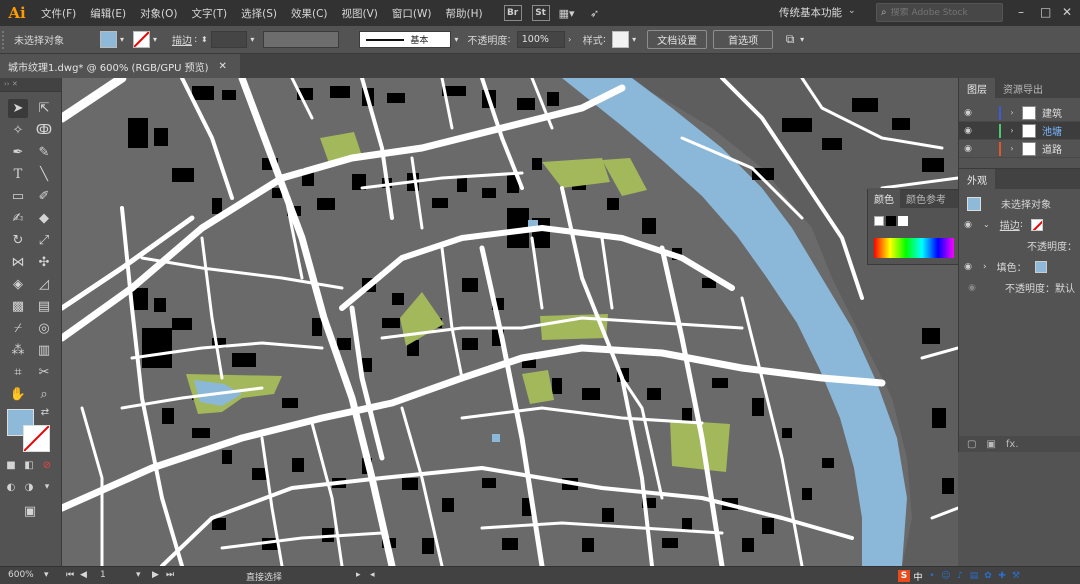 Image resolution: width=1080 pixels, height=584 pixels. Describe the element at coordinates (988, 576) in the screenshot. I see `ime-skin-icon: ✿` at that location.